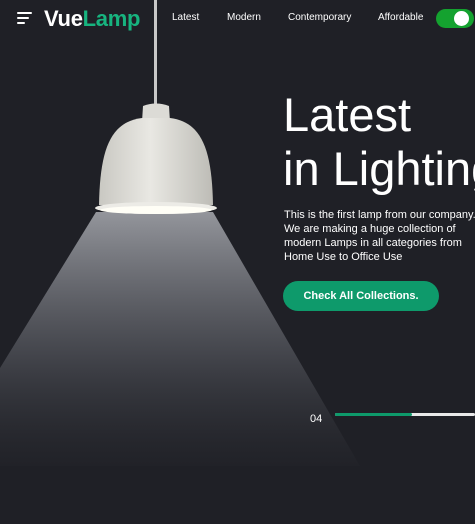 The width and height of the screenshot is (475, 524). I want to click on hamburger-menu-icon, so click(25, 18).